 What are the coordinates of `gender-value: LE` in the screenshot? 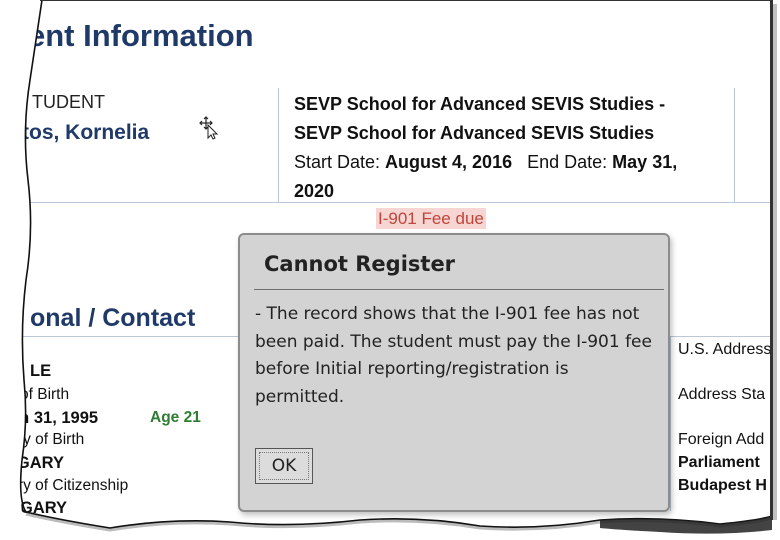 It's located at (41, 371).